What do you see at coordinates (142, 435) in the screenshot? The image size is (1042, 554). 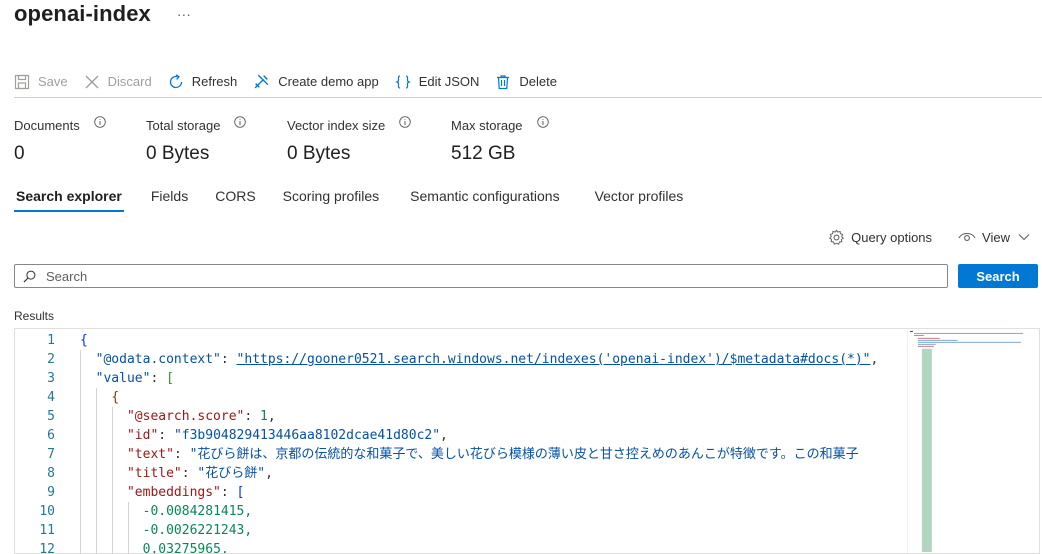 I see `json-key-id: "id"` at bounding box center [142, 435].